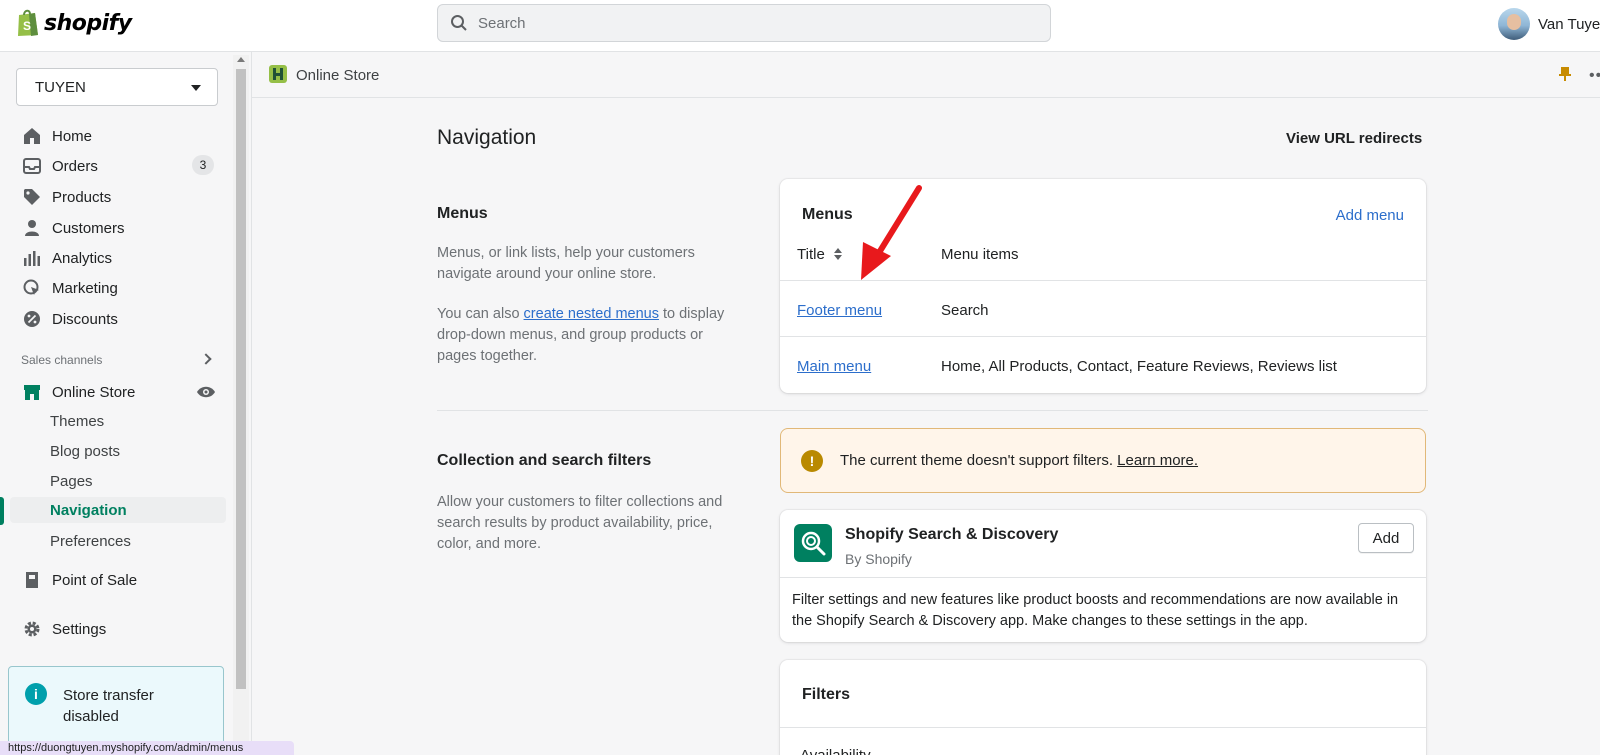 The width and height of the screenshot is (1600, 755). I want to click on filters-section-heading: Collection and search filters, so click(544, 460).